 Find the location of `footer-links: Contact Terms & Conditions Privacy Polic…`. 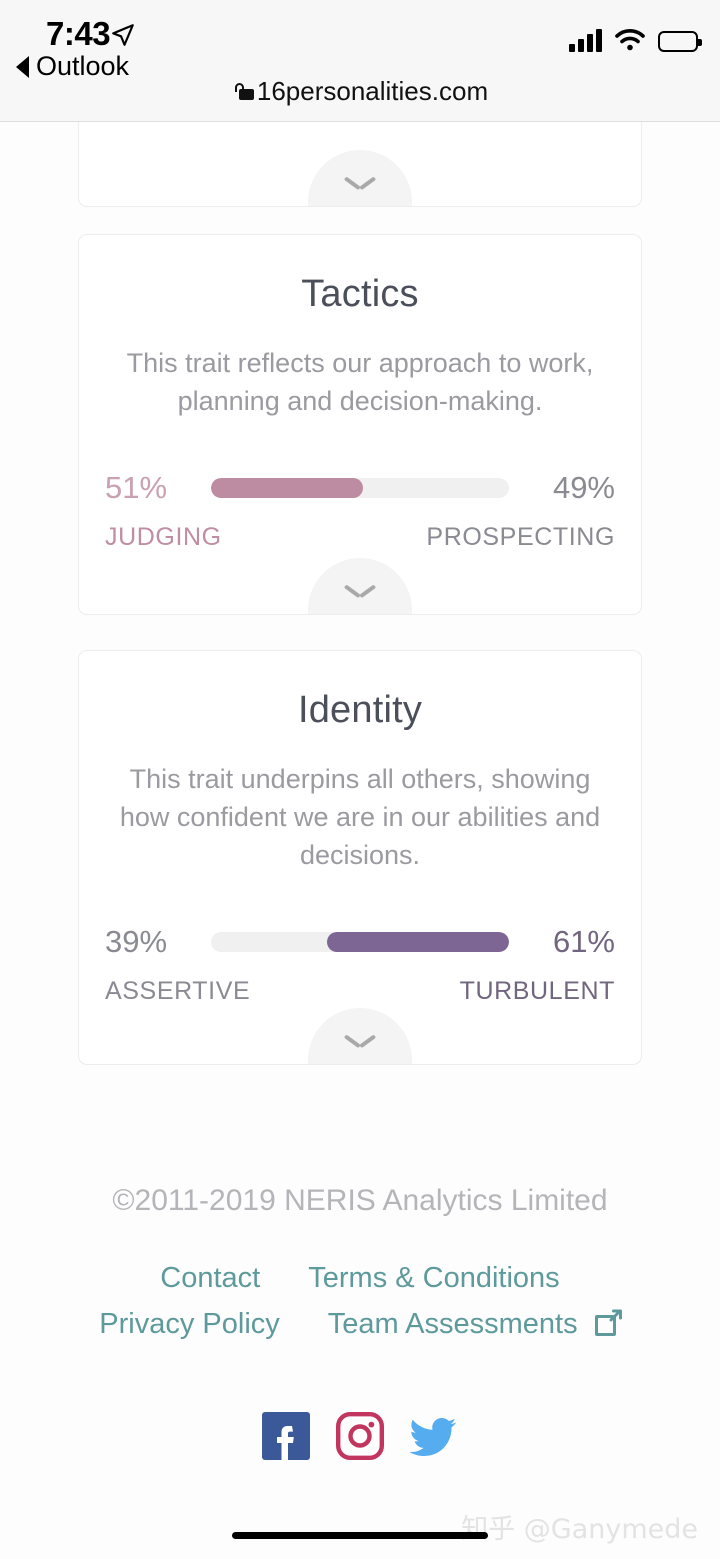

footer-links: Contact Terms & Conditions Privacy Polic… is located at coordinates (360, 1308).